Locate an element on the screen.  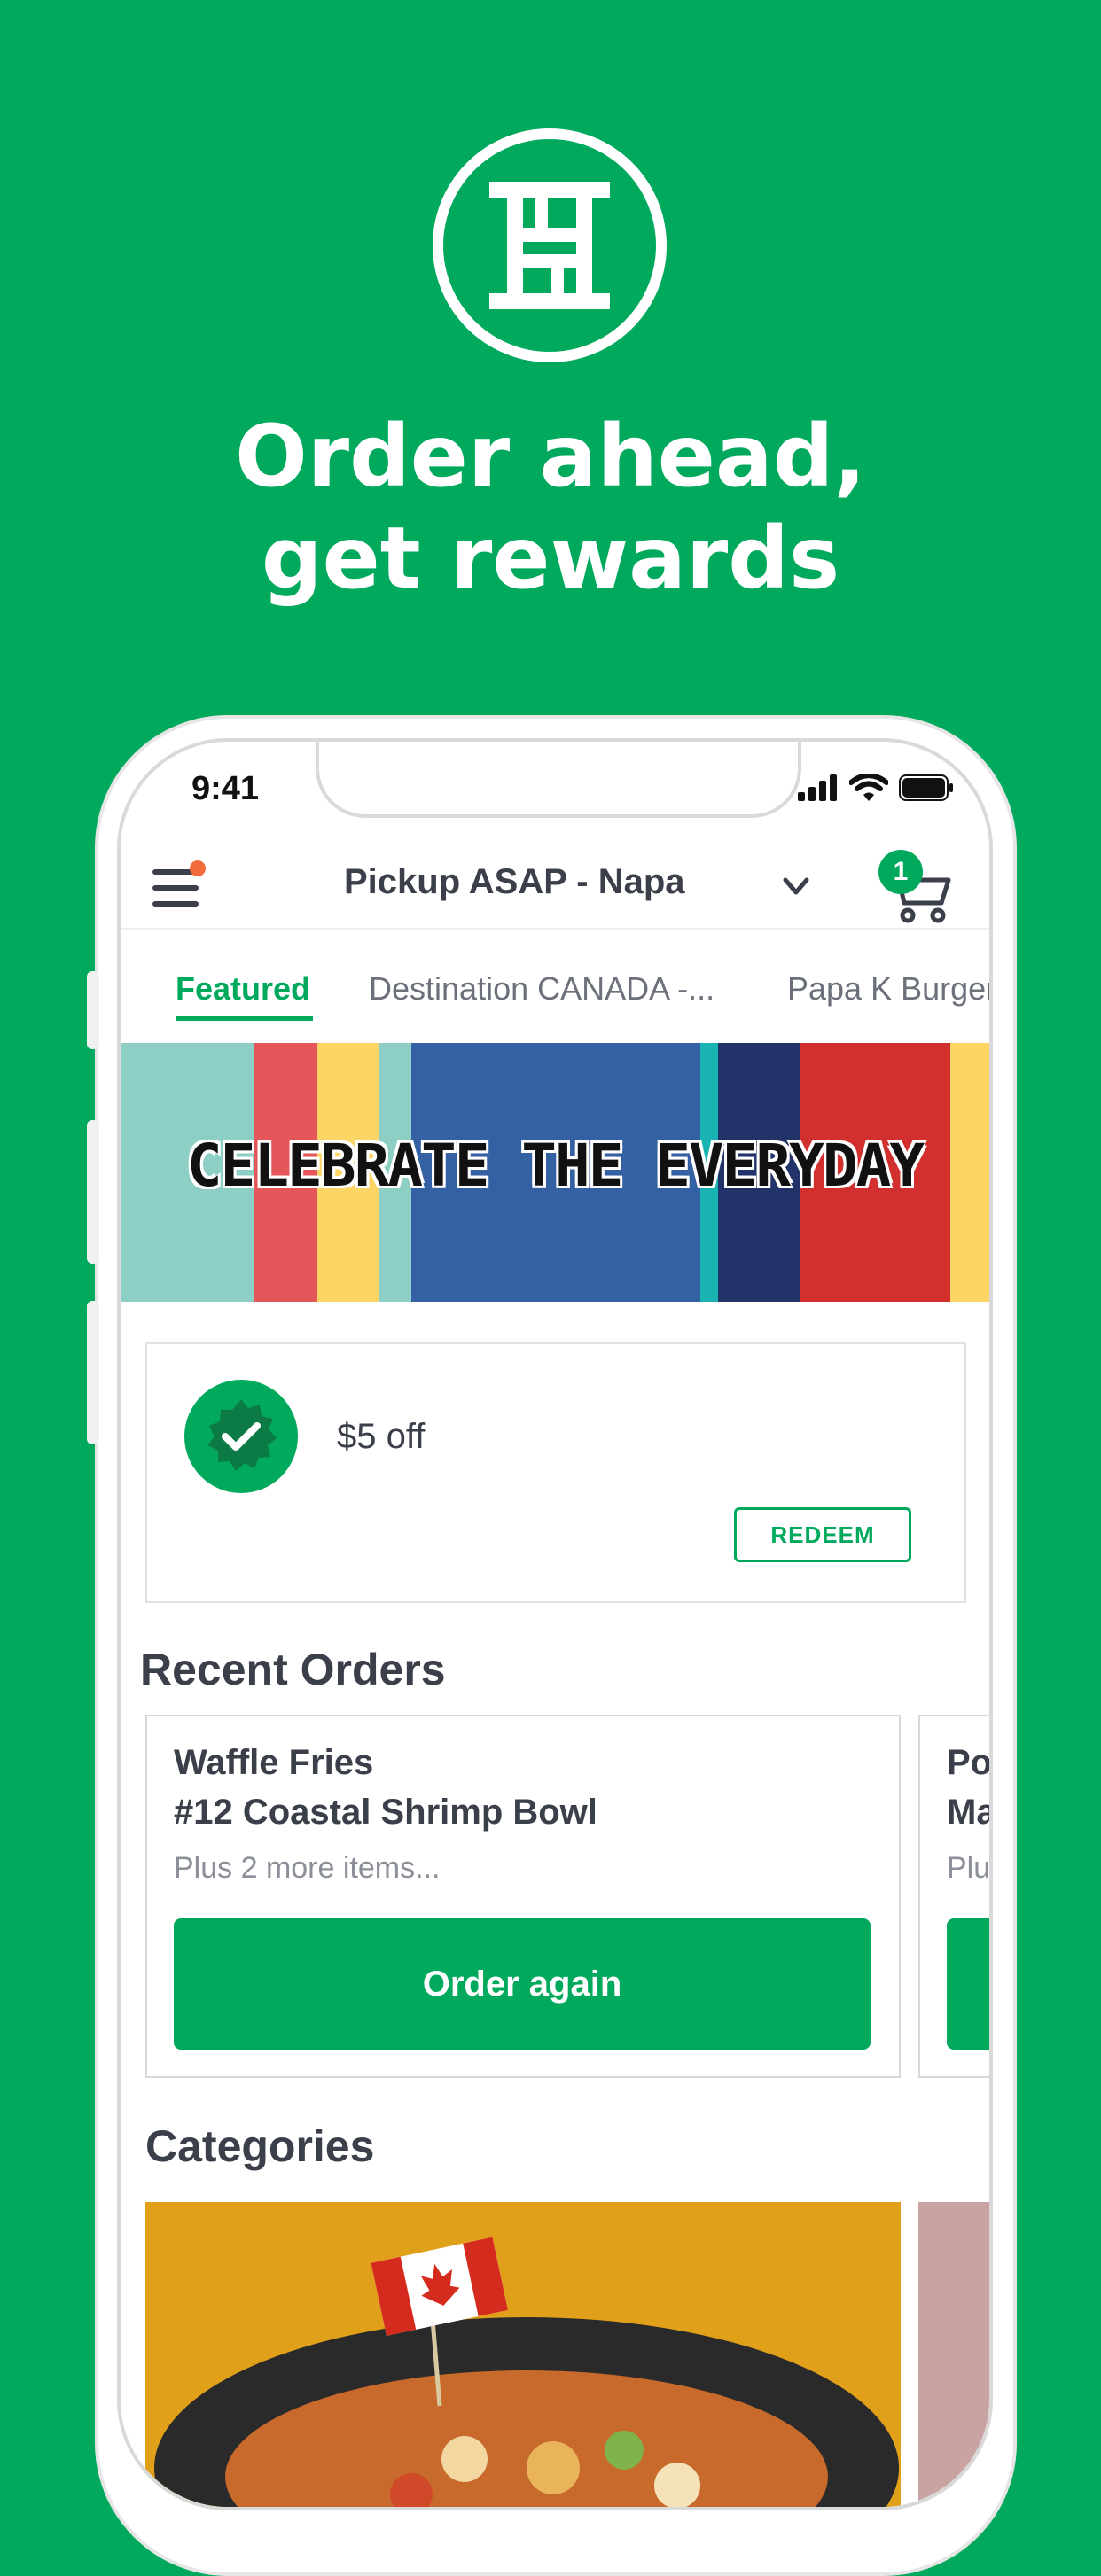
brand-logo is located at coordinates (550, 245).